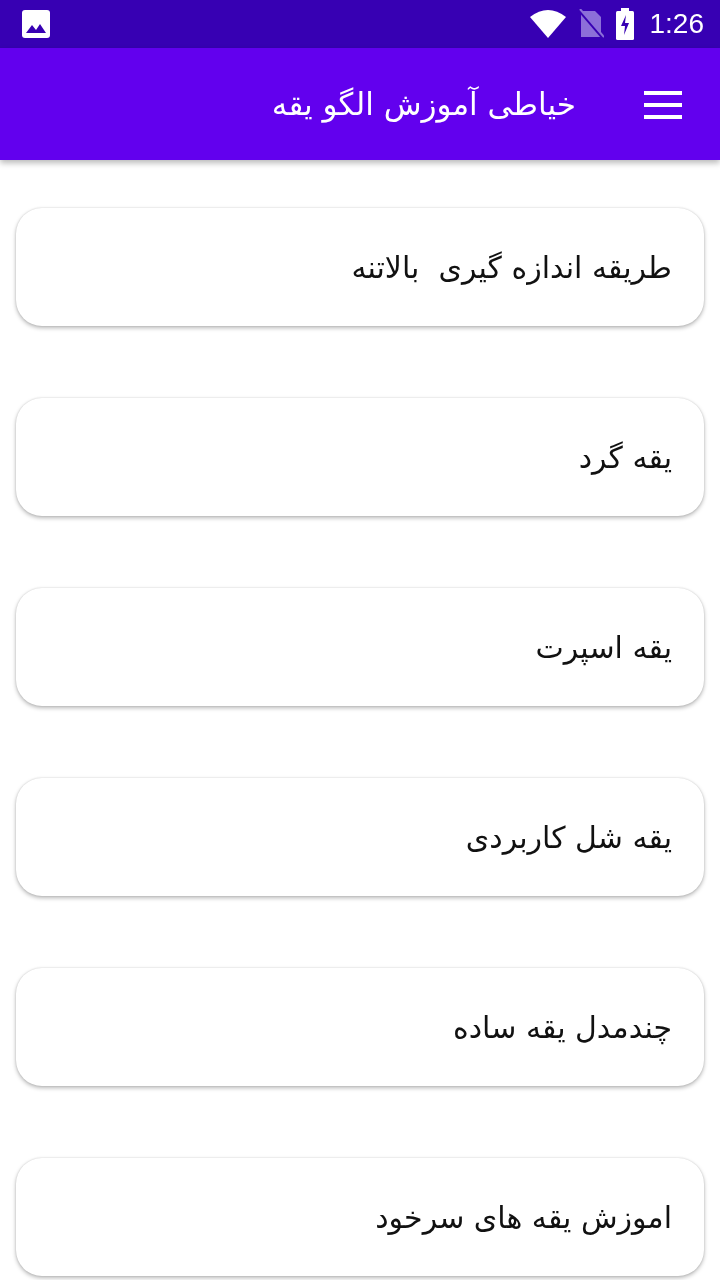  I want to click on no-sim-icon, so click(590, 24).